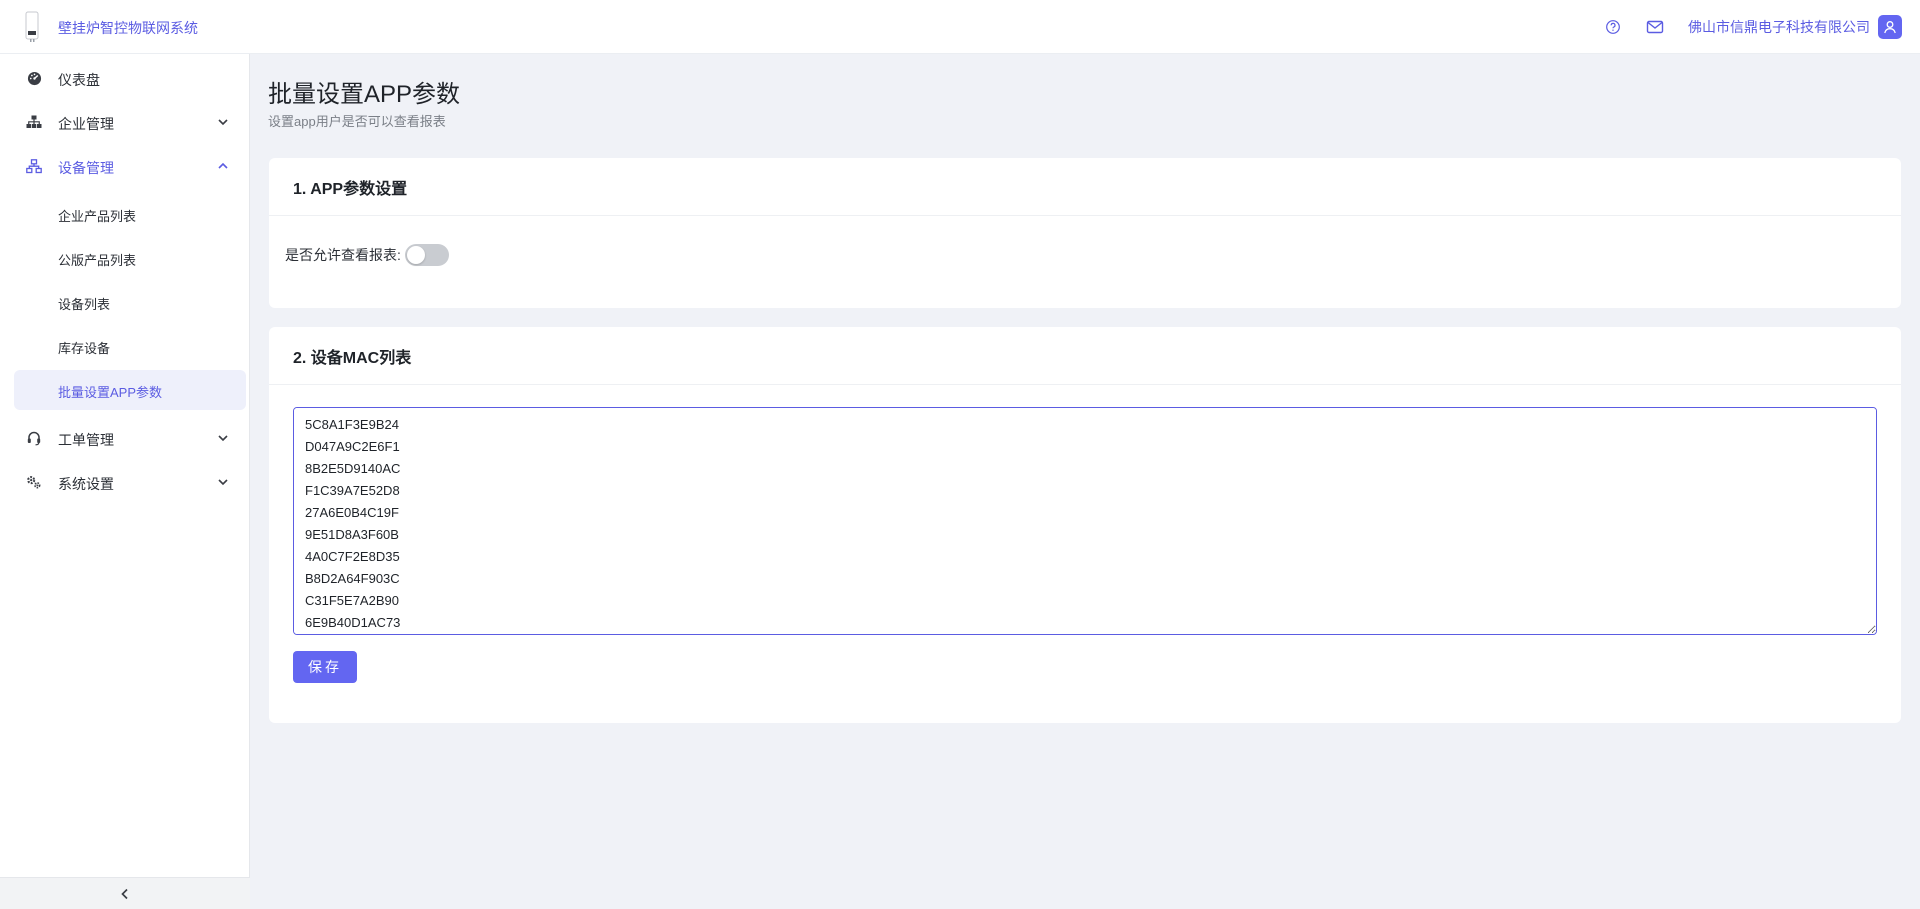 The height and width of the screenshot is (909, 1920). What do you see at coordinates (1779, 27) in the screenshot?
I see `company-name: 佛山市信鼎电子科技有限公司` at bounding box center [1779, 27].